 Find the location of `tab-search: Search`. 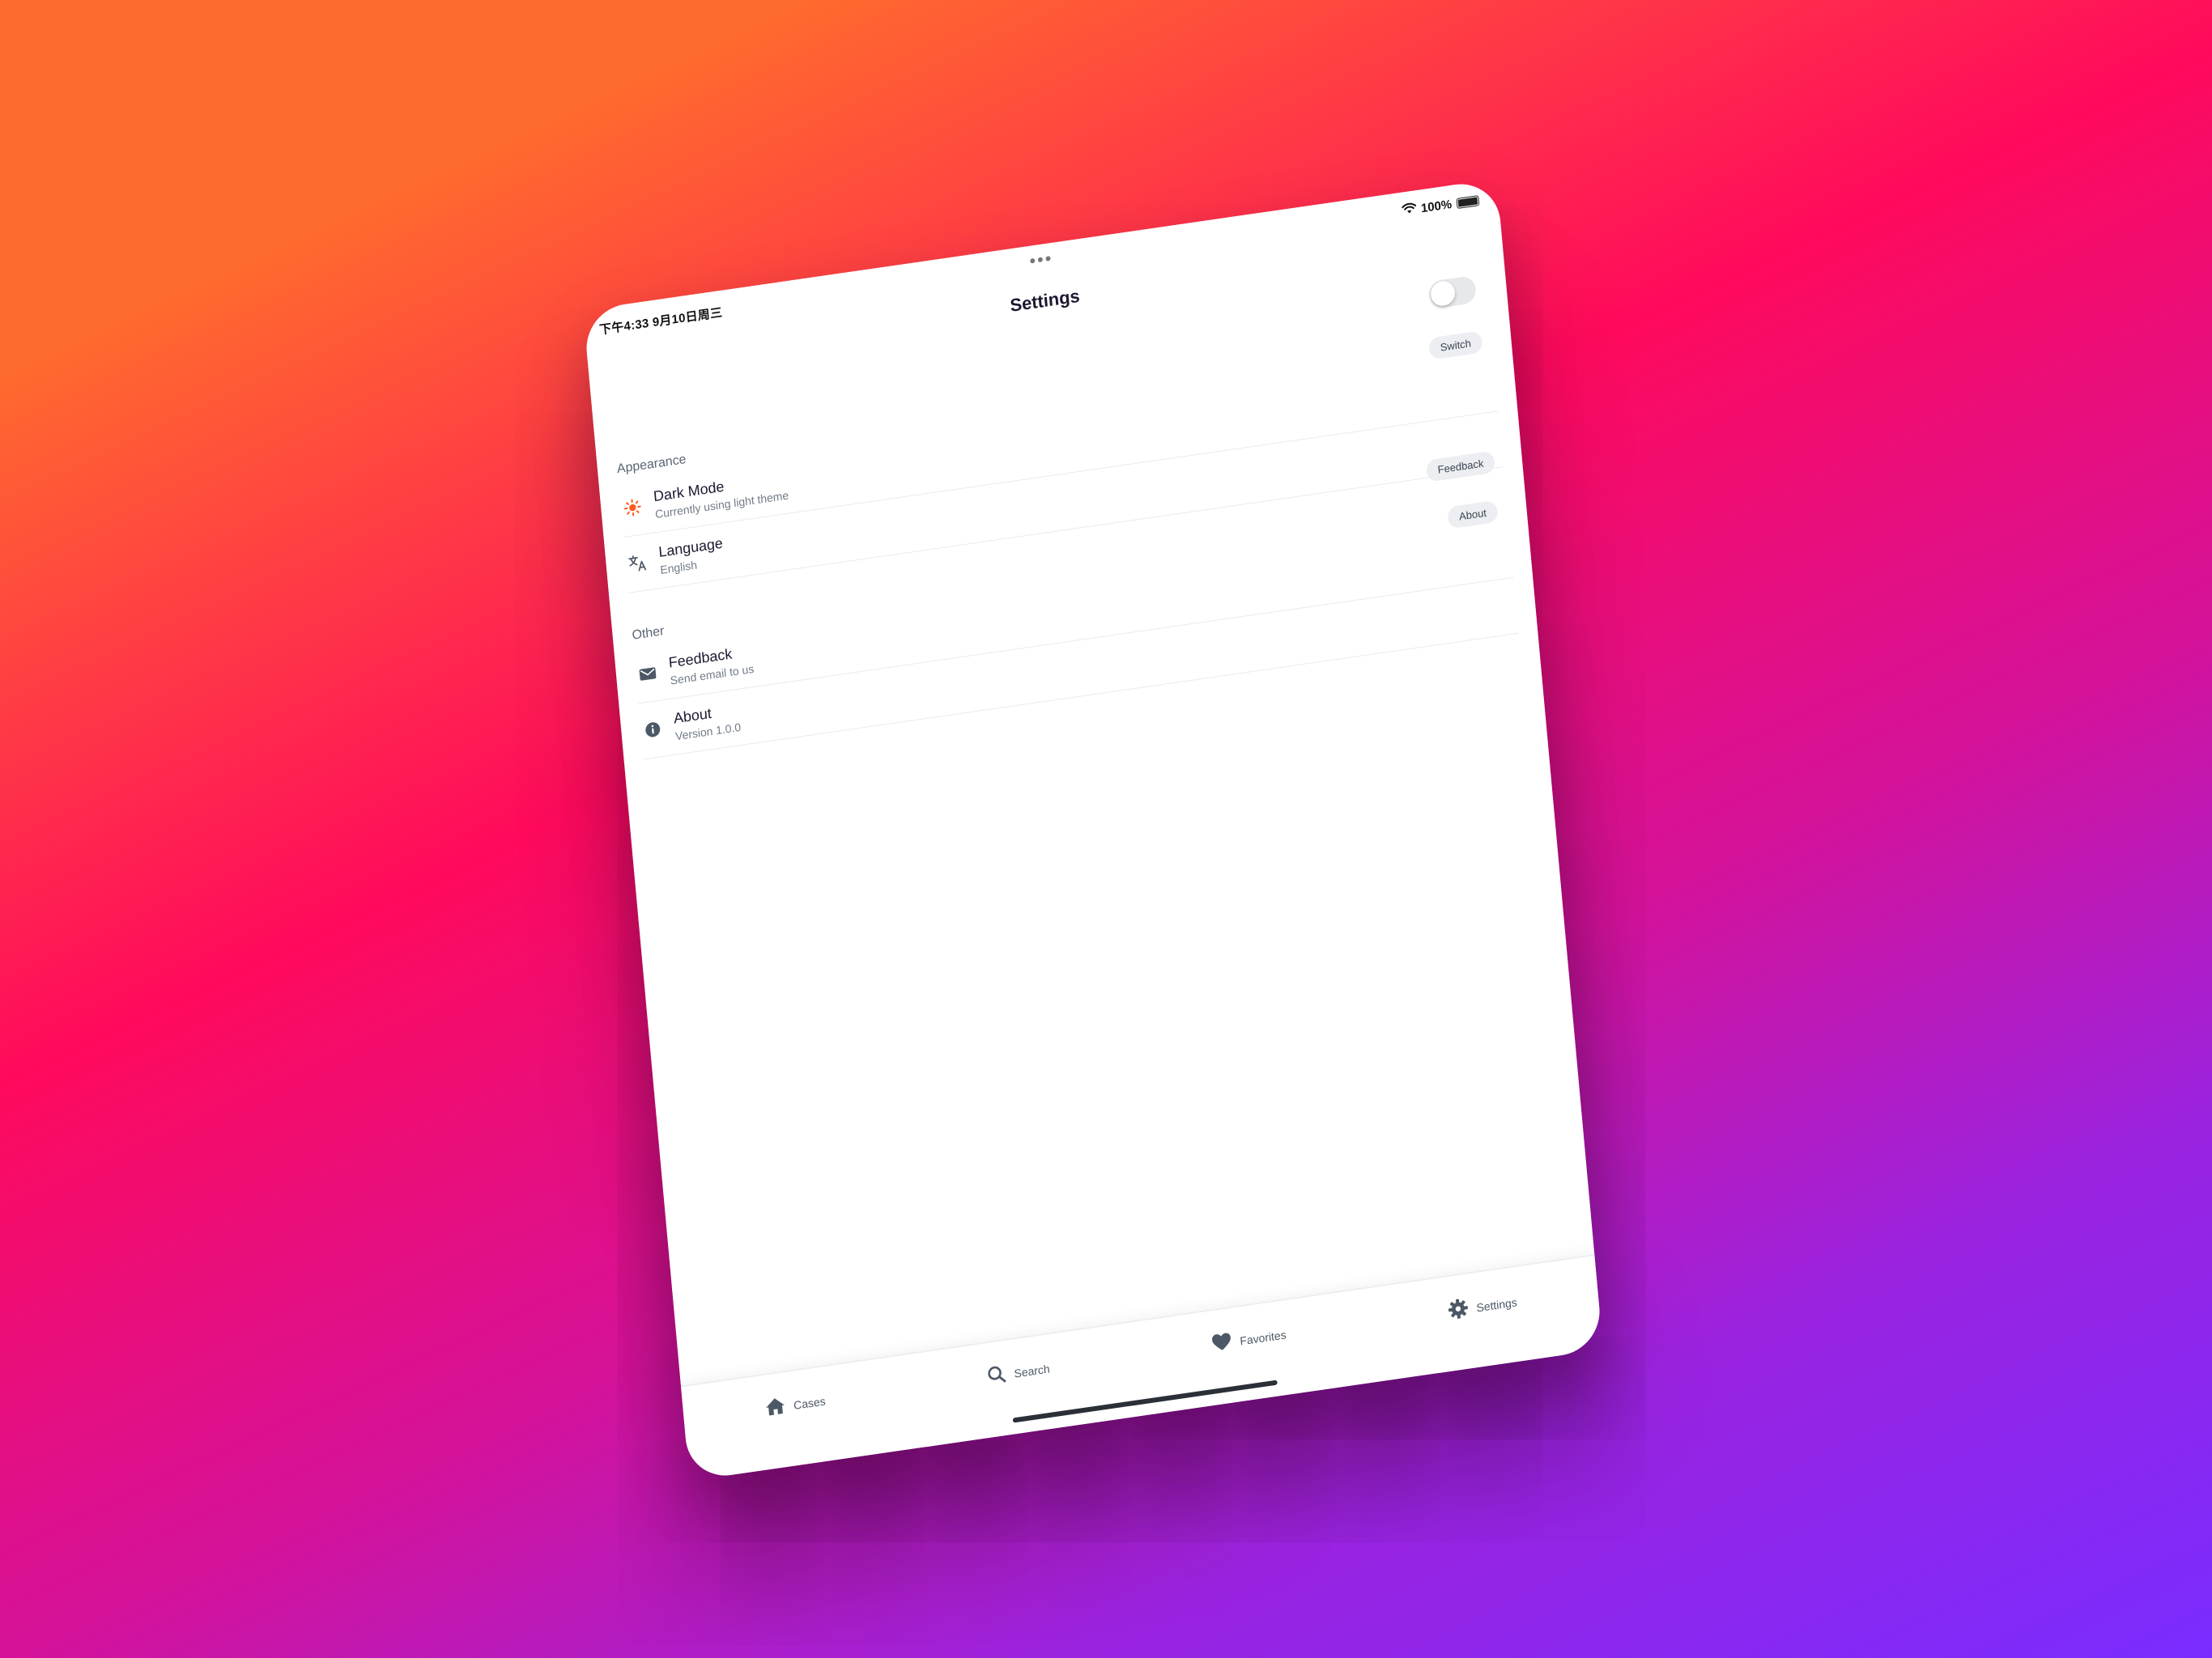

tab-search: Search is located at coordinates (1019, 1372).